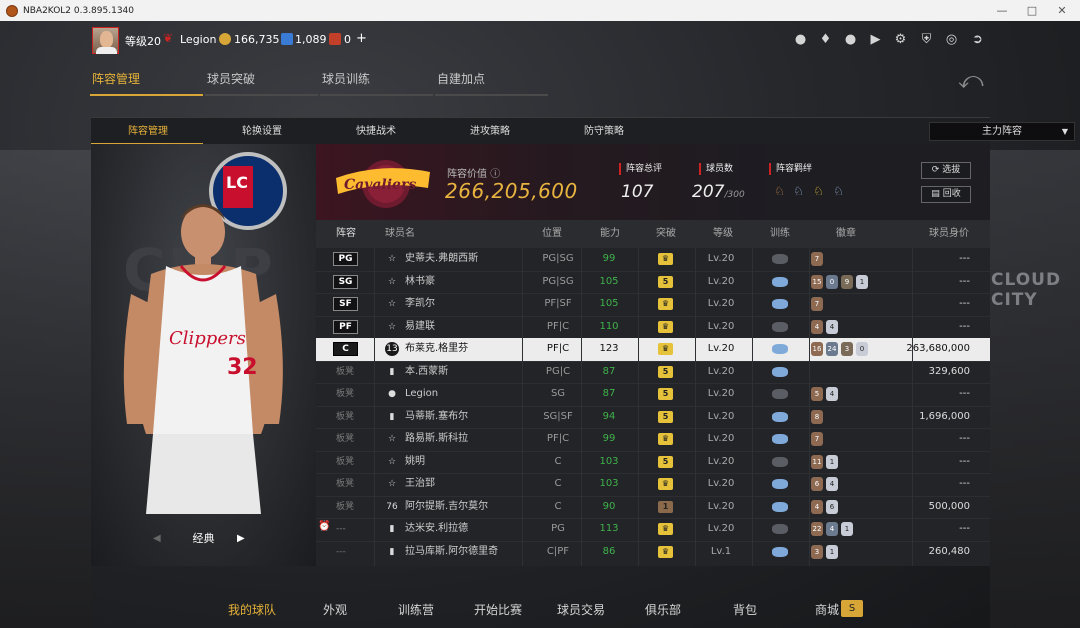  What do you see at coordinates (653, 282) in the screenshot?
I see `table-row: SG ☆ 林书豪 PG|SG 105 5 Lv.20 15 0 9 1 ---` at bounding box center [653, 282].